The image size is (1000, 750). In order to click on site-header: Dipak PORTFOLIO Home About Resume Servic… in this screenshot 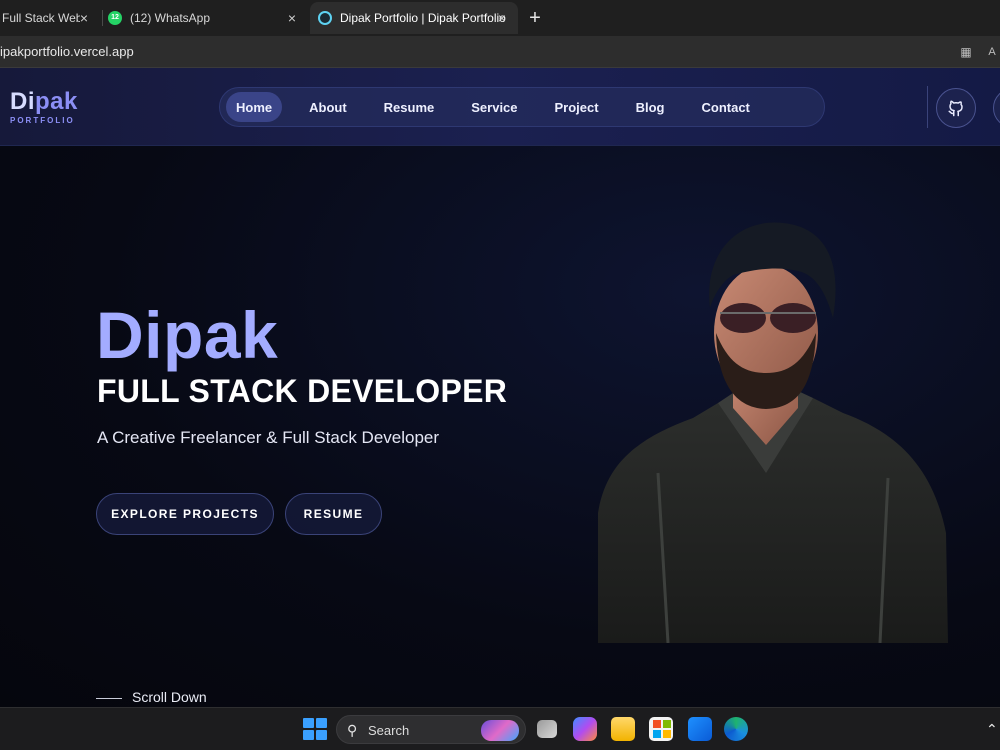, I will do `click(500, 107)`.